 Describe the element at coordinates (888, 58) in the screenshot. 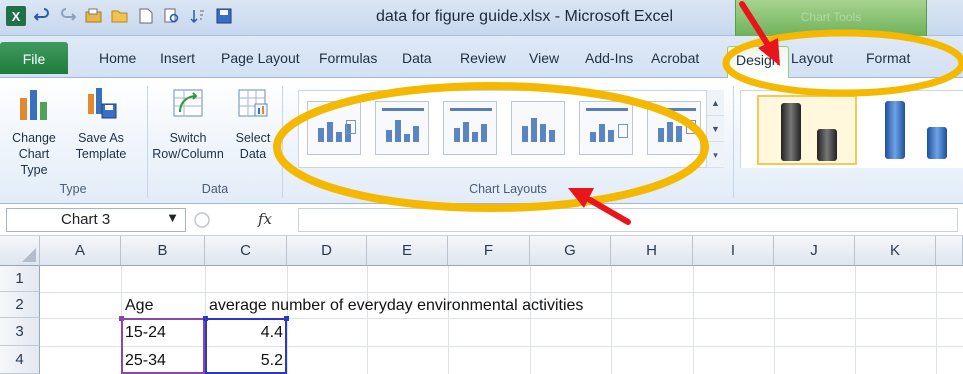

I see `tab-format: Format` at that location.